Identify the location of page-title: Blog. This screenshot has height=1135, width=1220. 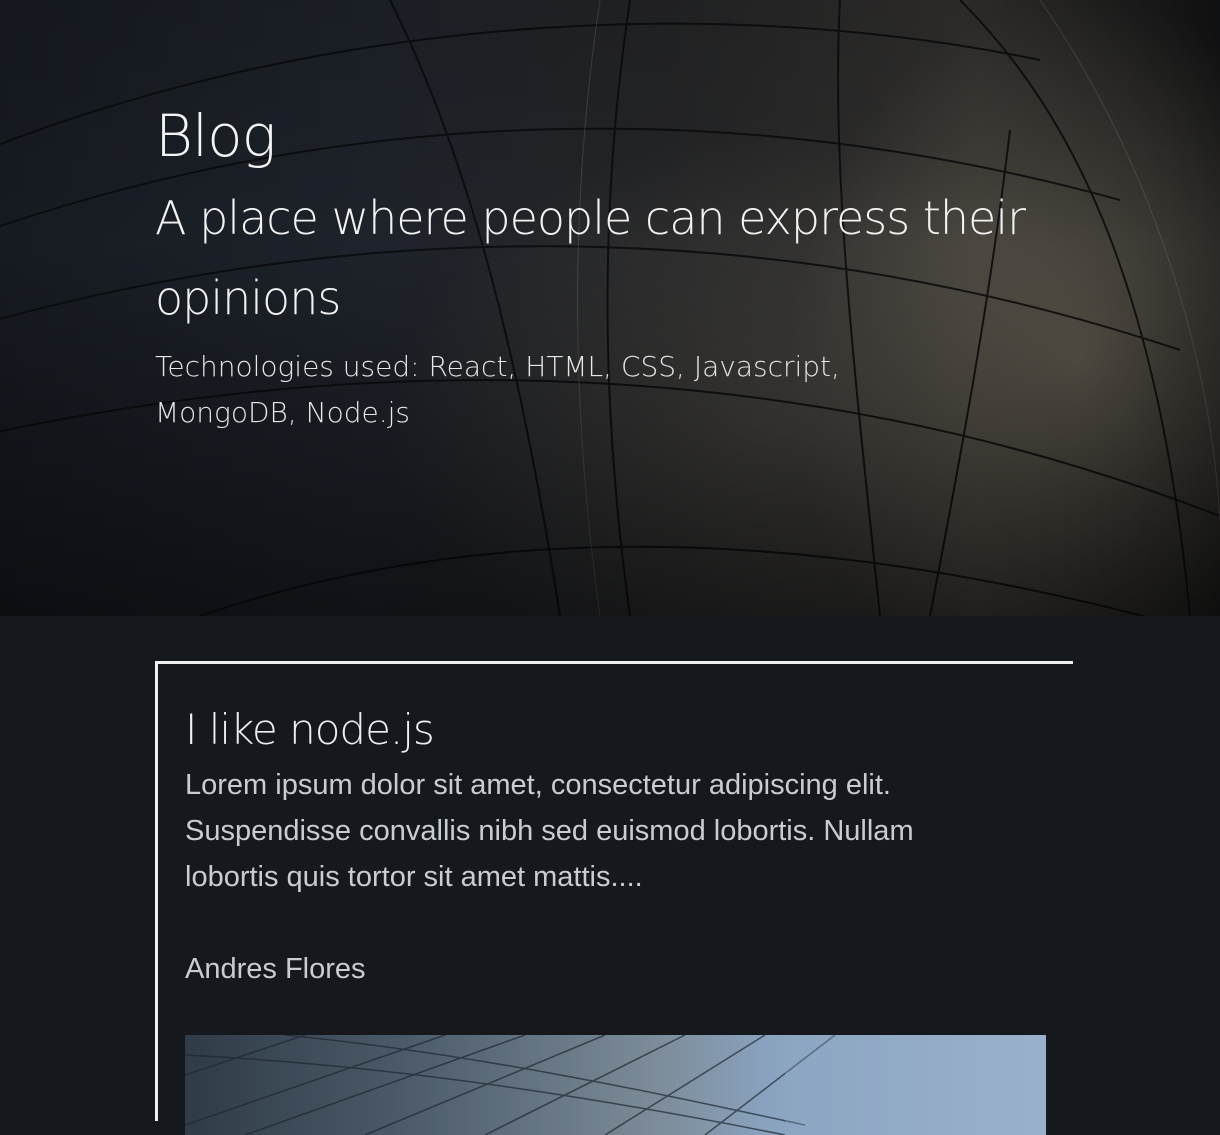
(215, 136).